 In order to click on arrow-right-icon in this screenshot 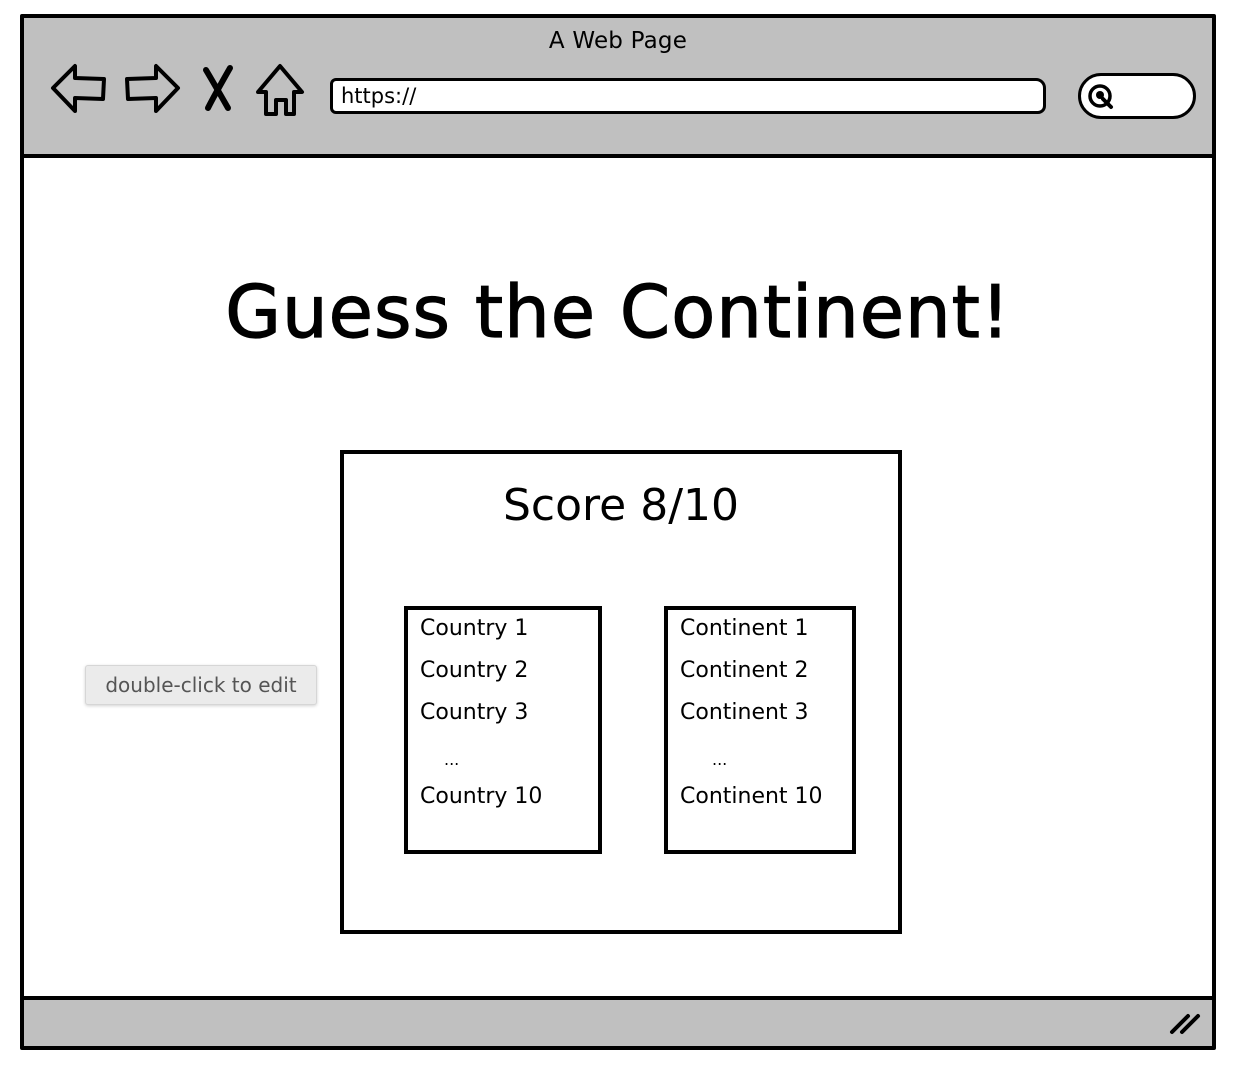, I will do `click(152, 88)`.